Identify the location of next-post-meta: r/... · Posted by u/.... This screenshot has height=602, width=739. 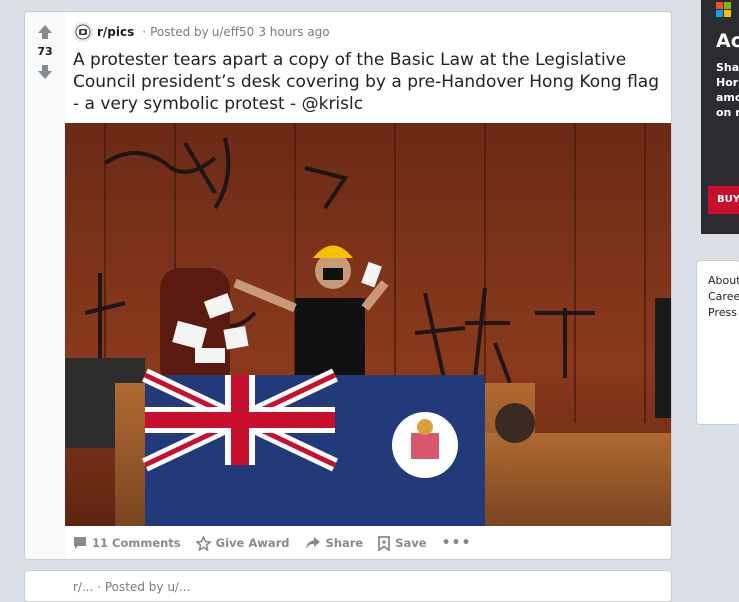
(132, 587).